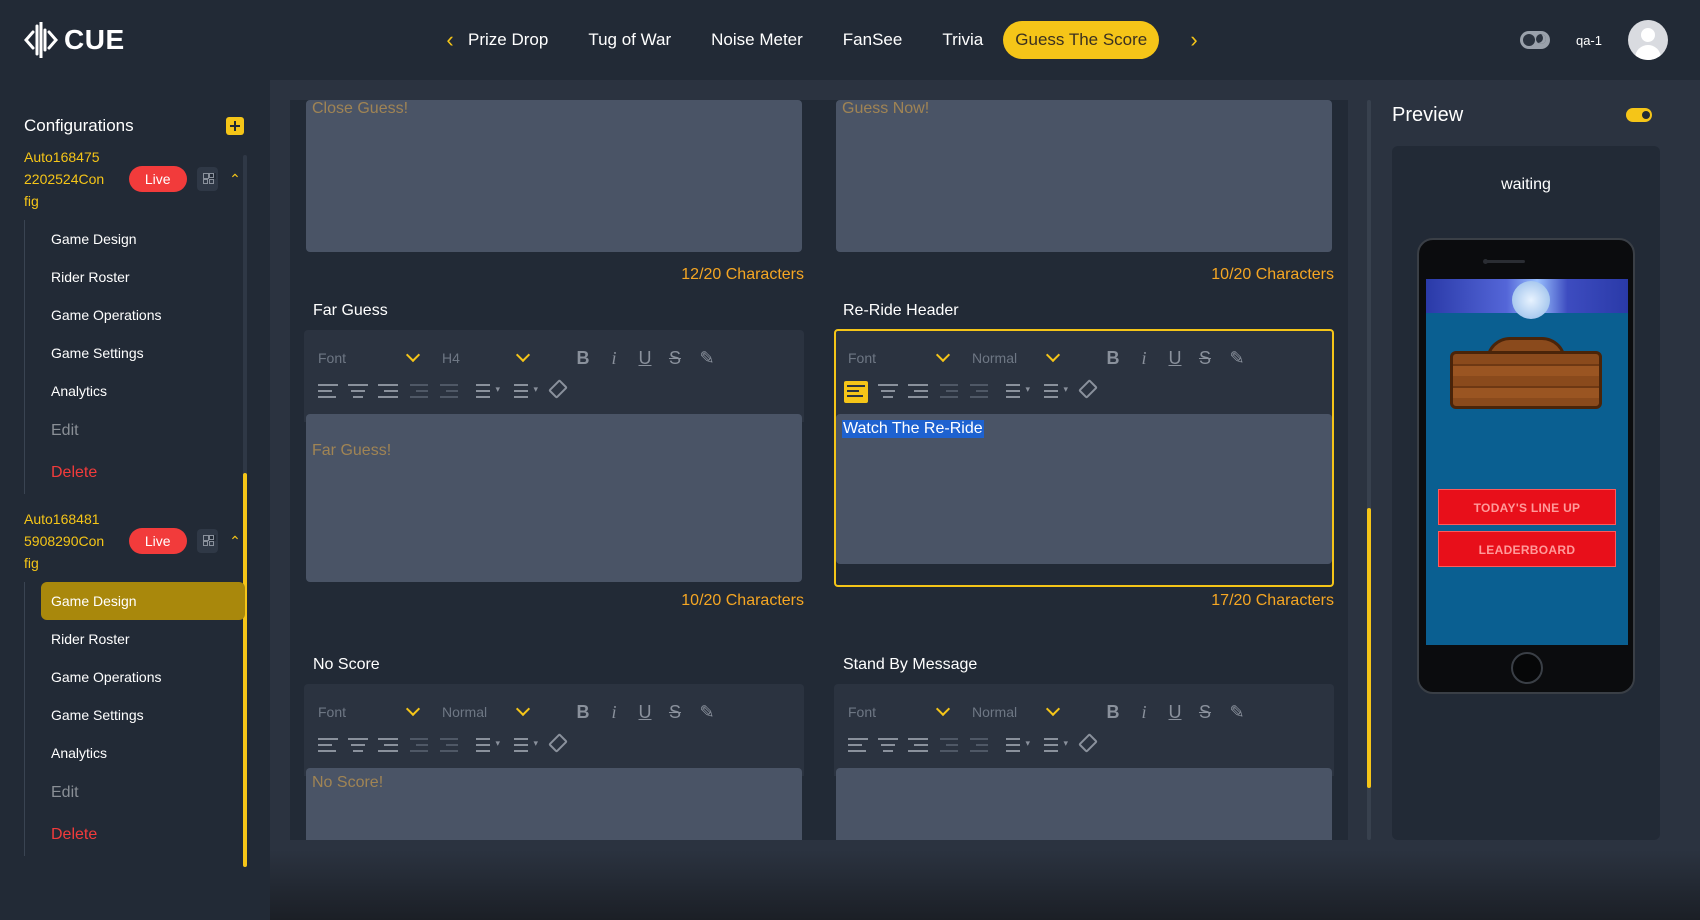  Describe the element at coordinates (629, 40) in the screenshot. I see `tab-tug-of-war: Tug of War` at that location.